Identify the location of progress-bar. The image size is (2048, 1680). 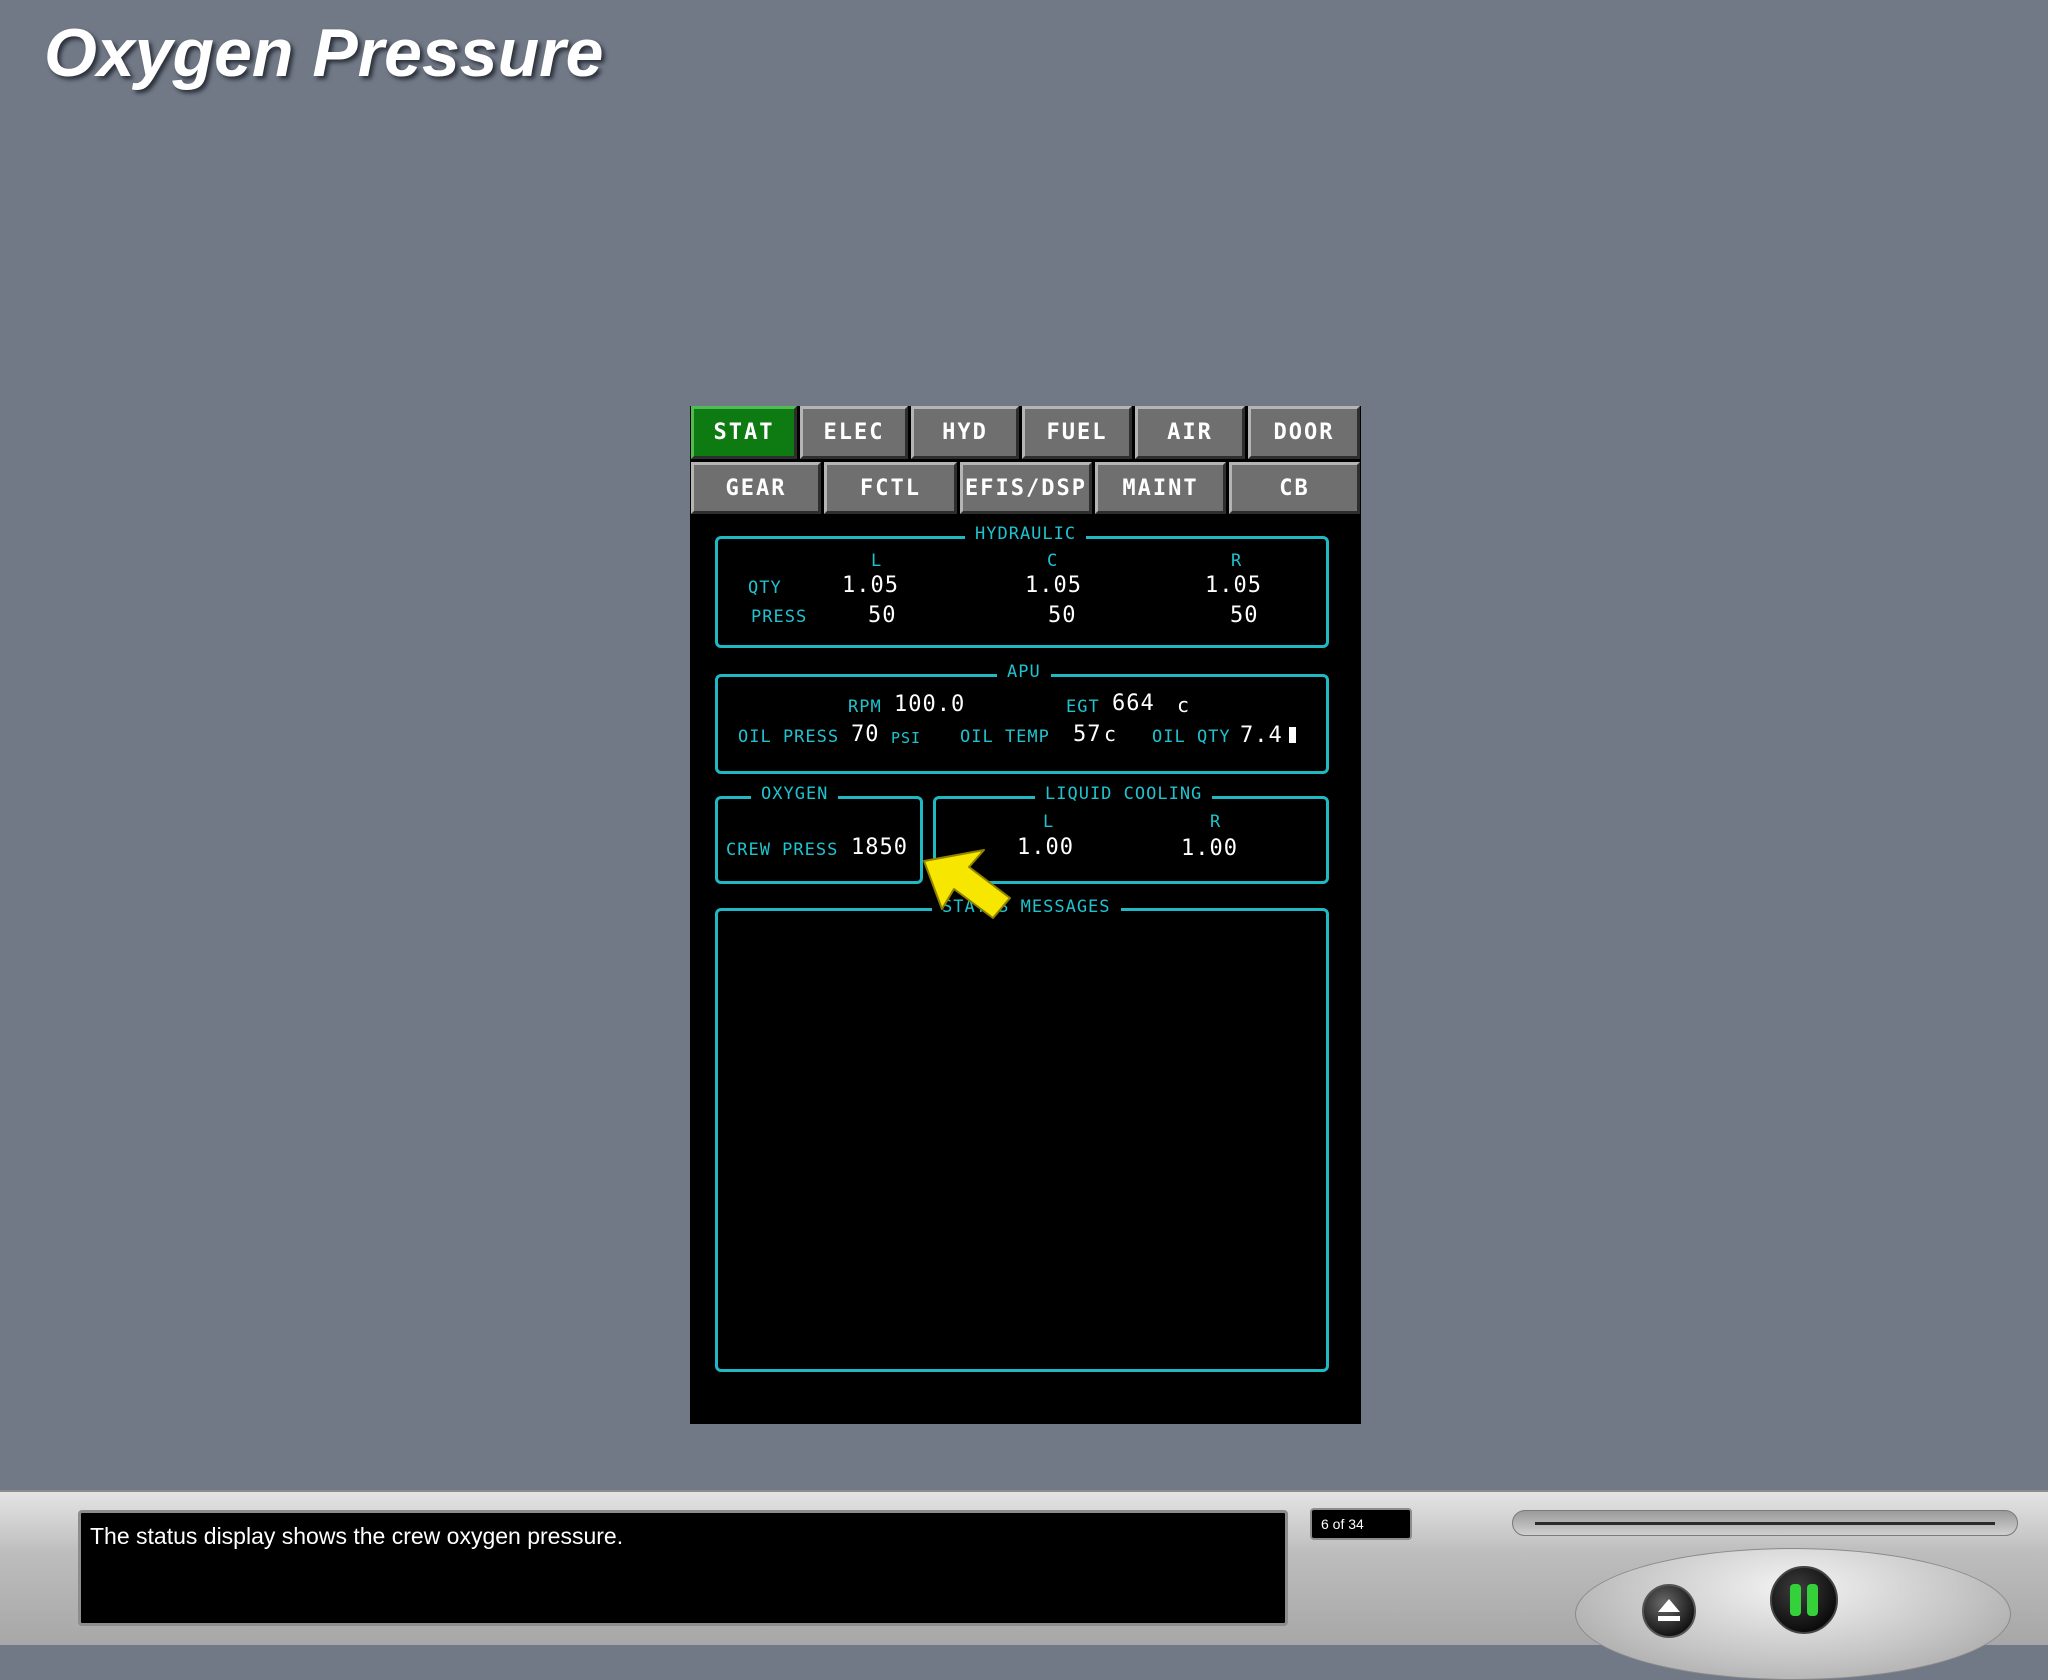
(1765, 1523).